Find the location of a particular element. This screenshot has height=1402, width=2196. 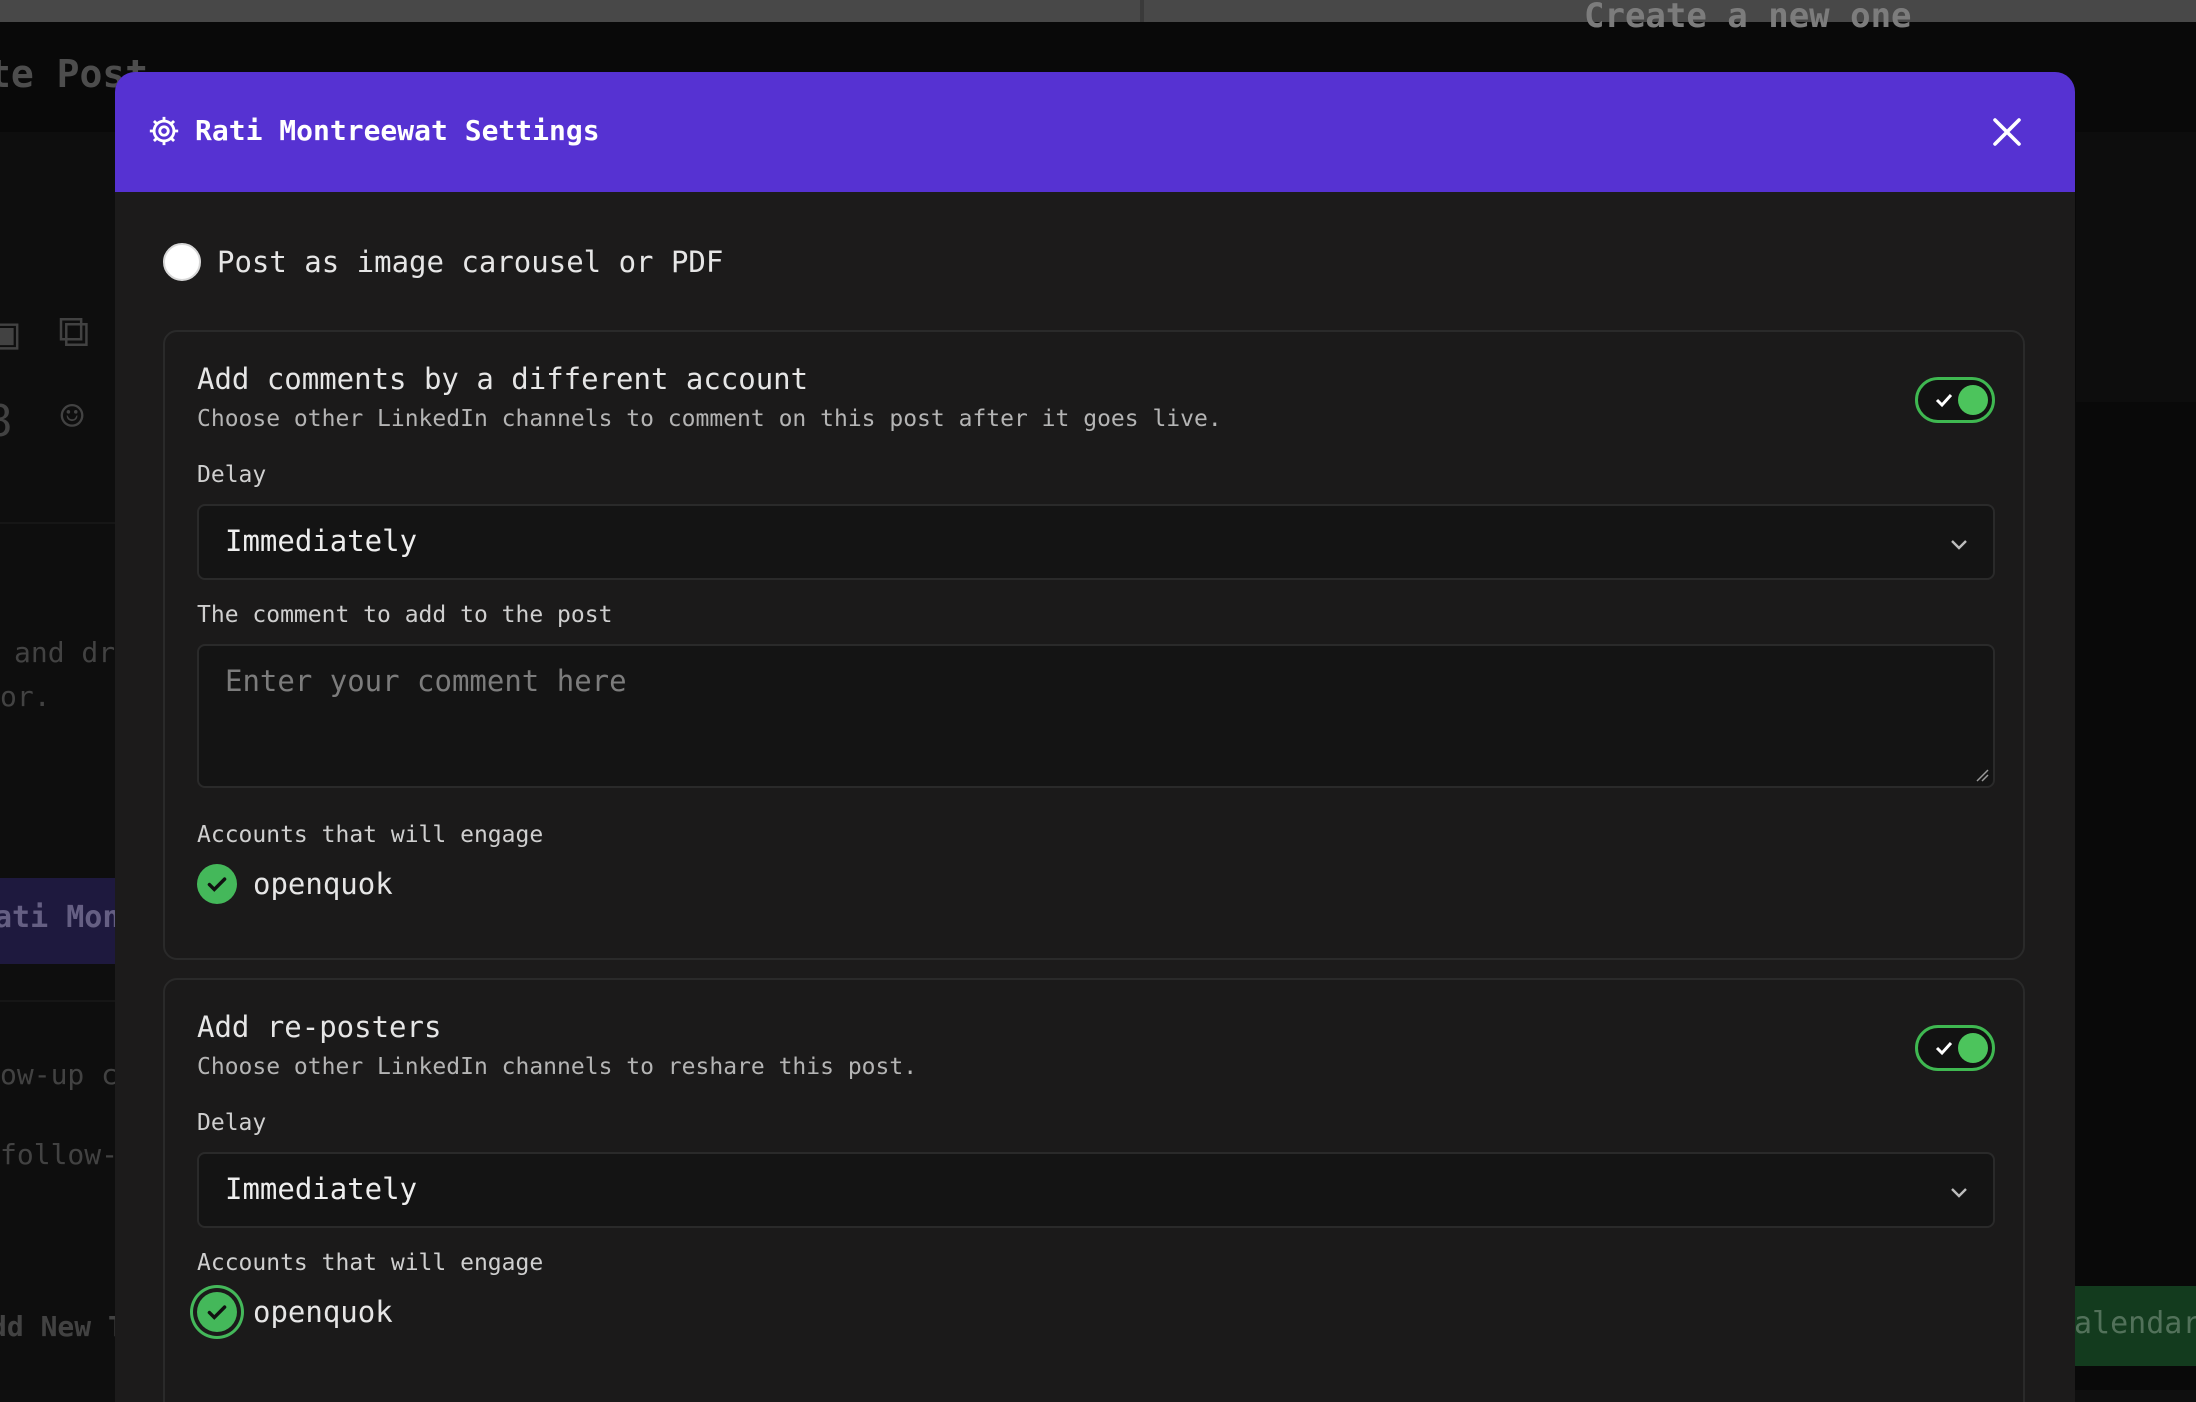

reposters-account-item: openquok is located at coordinates (295, 1312).